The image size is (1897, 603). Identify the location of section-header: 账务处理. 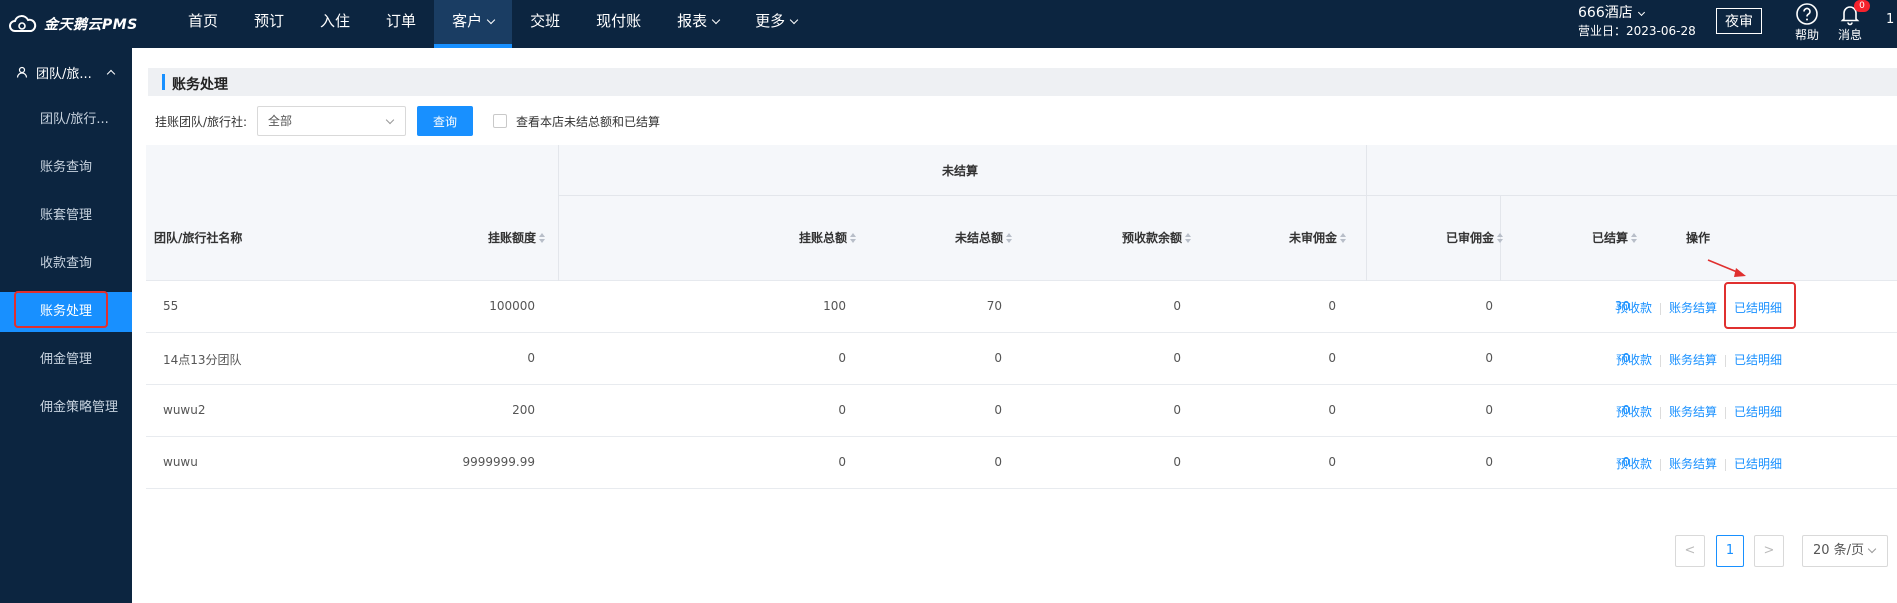
(1022, 82).